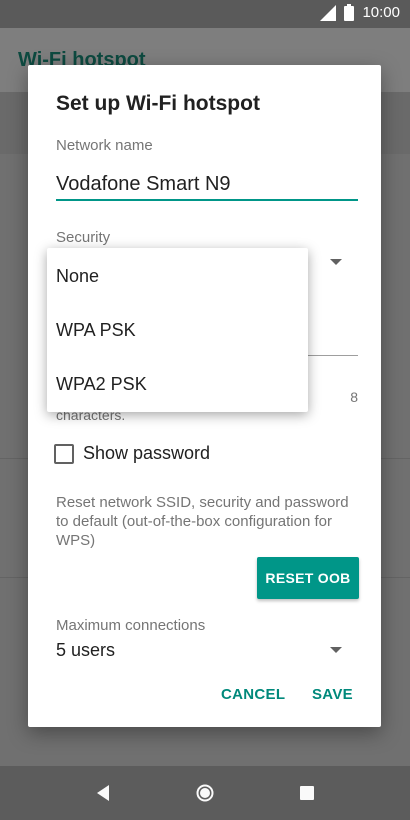  I want to click on show-password-checkbox, so click(64, 453).